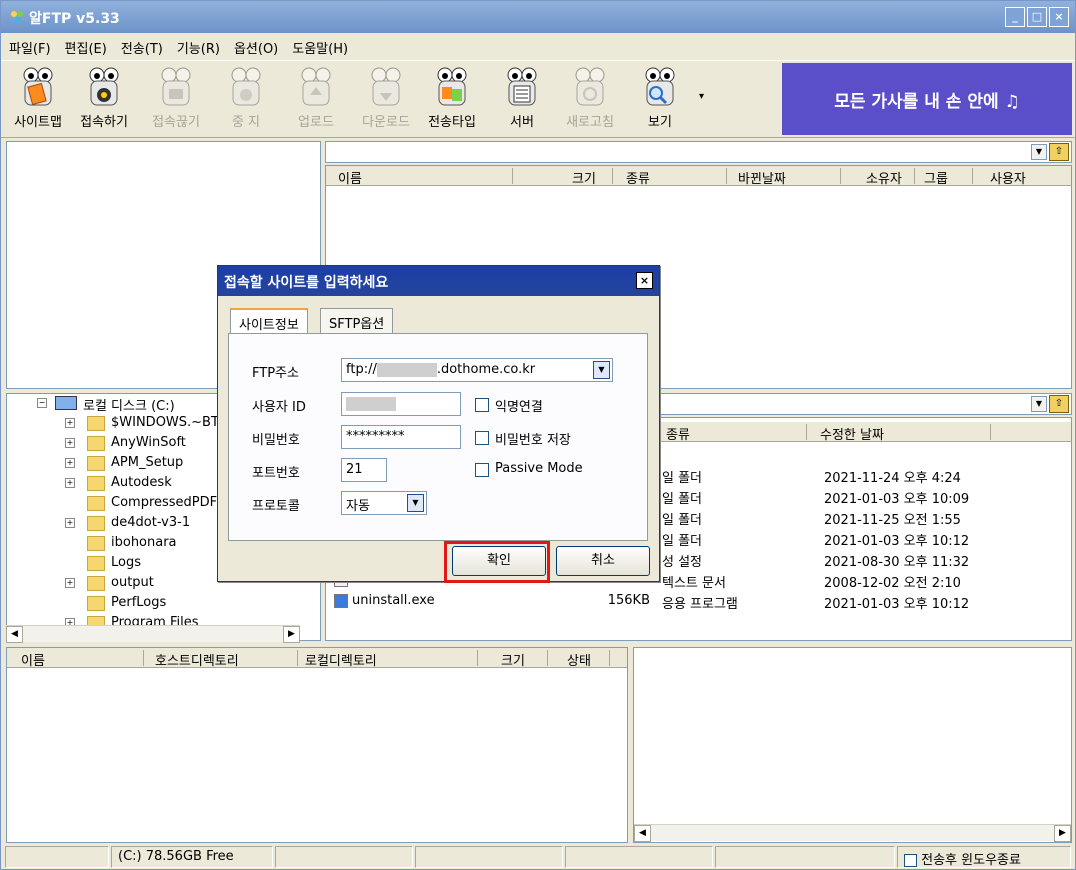 The width and height of the screenshot is (1076, 870). Describe the element at coordinates (438, 281) in the screenshot. I see `dialog-title-bar: 접속할 사이트를 입력하세요 ×` at that location.